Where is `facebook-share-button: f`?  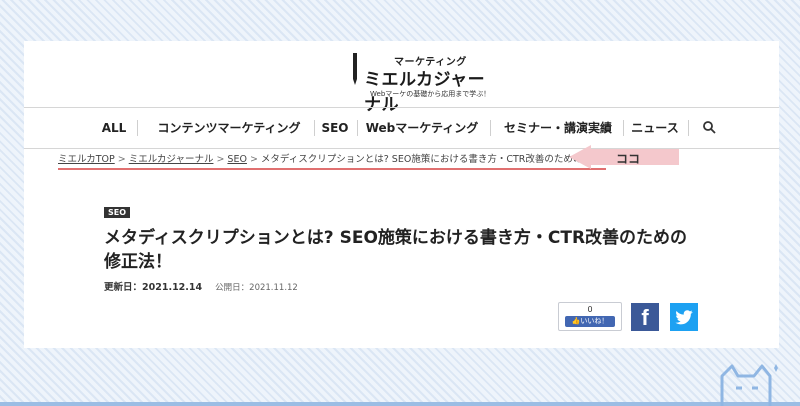 facebook-share-button: f is located at coordinates (645, 317).